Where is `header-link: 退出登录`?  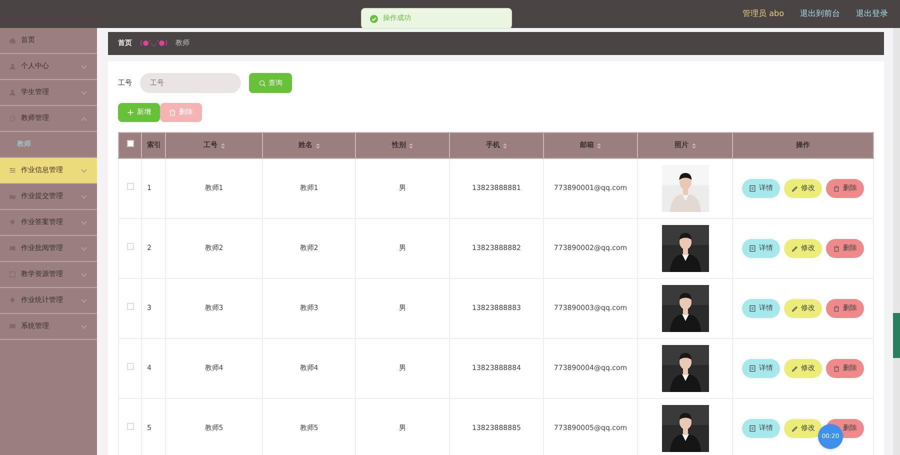 header-link: 退出登录 is located at coordinates (872, 14).